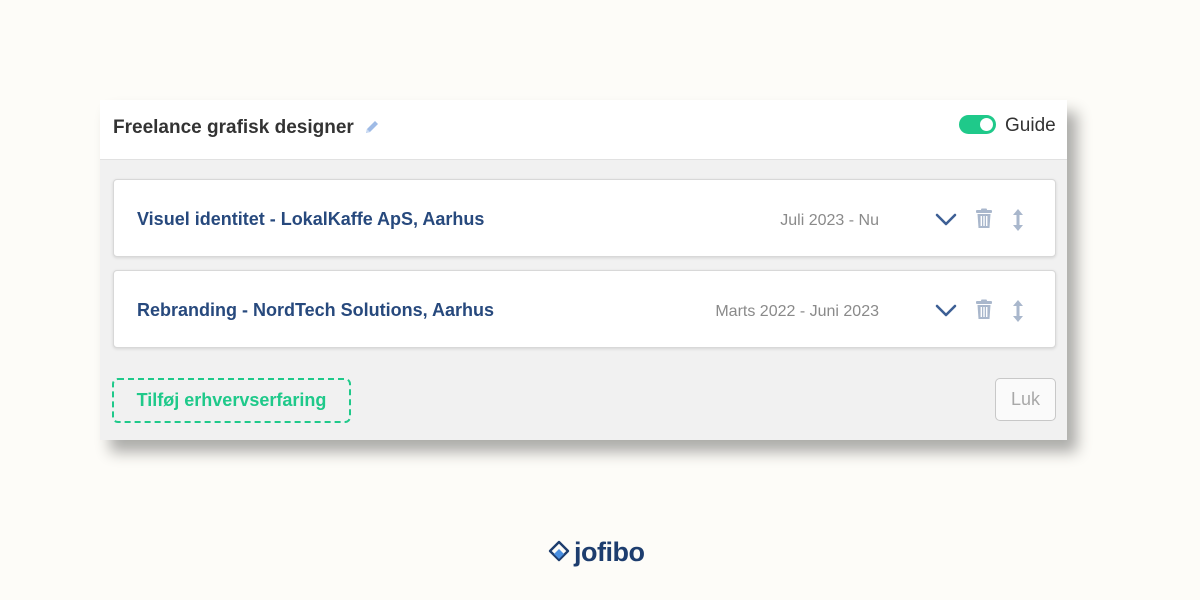 Image resolution: width=1200 pixels, height=600 pixels. What do you see at coordinates (315, 310) in the screenshot?
I see `entry-title: Rebranding - NordTech Solutions, Aarhus` at bounding box center [315, 310].